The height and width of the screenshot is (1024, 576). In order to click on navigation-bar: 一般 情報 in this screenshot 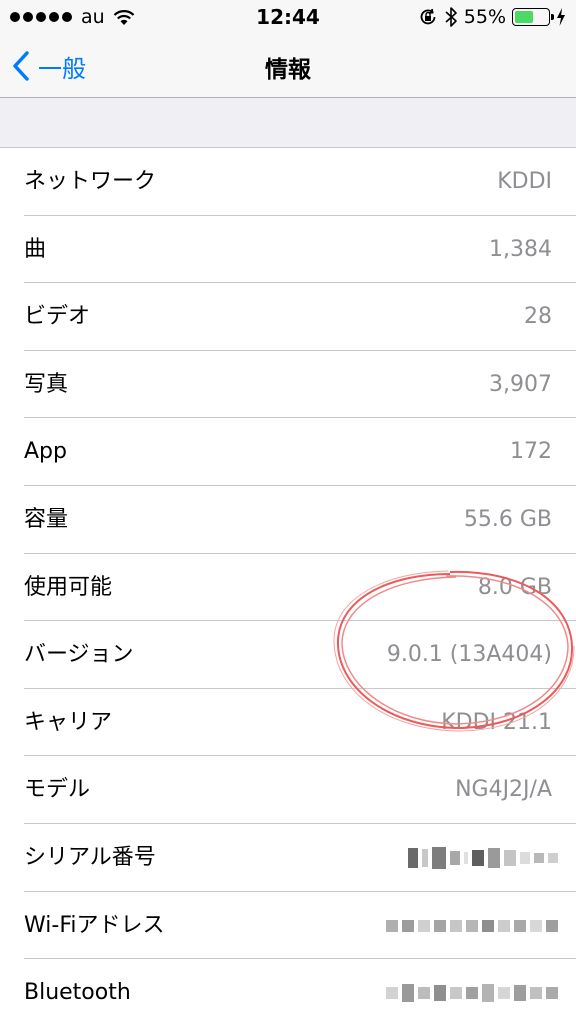, I will do `click(288, 66)`.